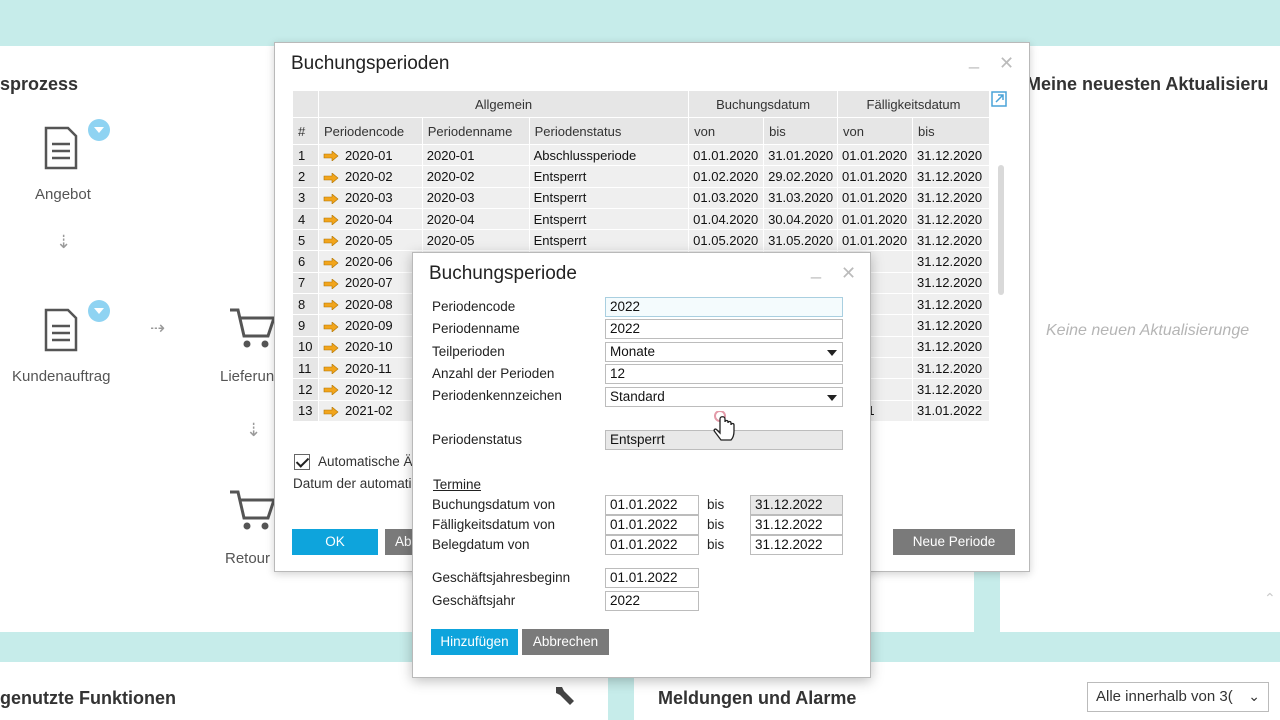 The height and width of the screenshot is (720, 1280). Describe the element at coordinates (726, 240) in the screenshot. I see `table-cell: 01.05.2020` at that location.